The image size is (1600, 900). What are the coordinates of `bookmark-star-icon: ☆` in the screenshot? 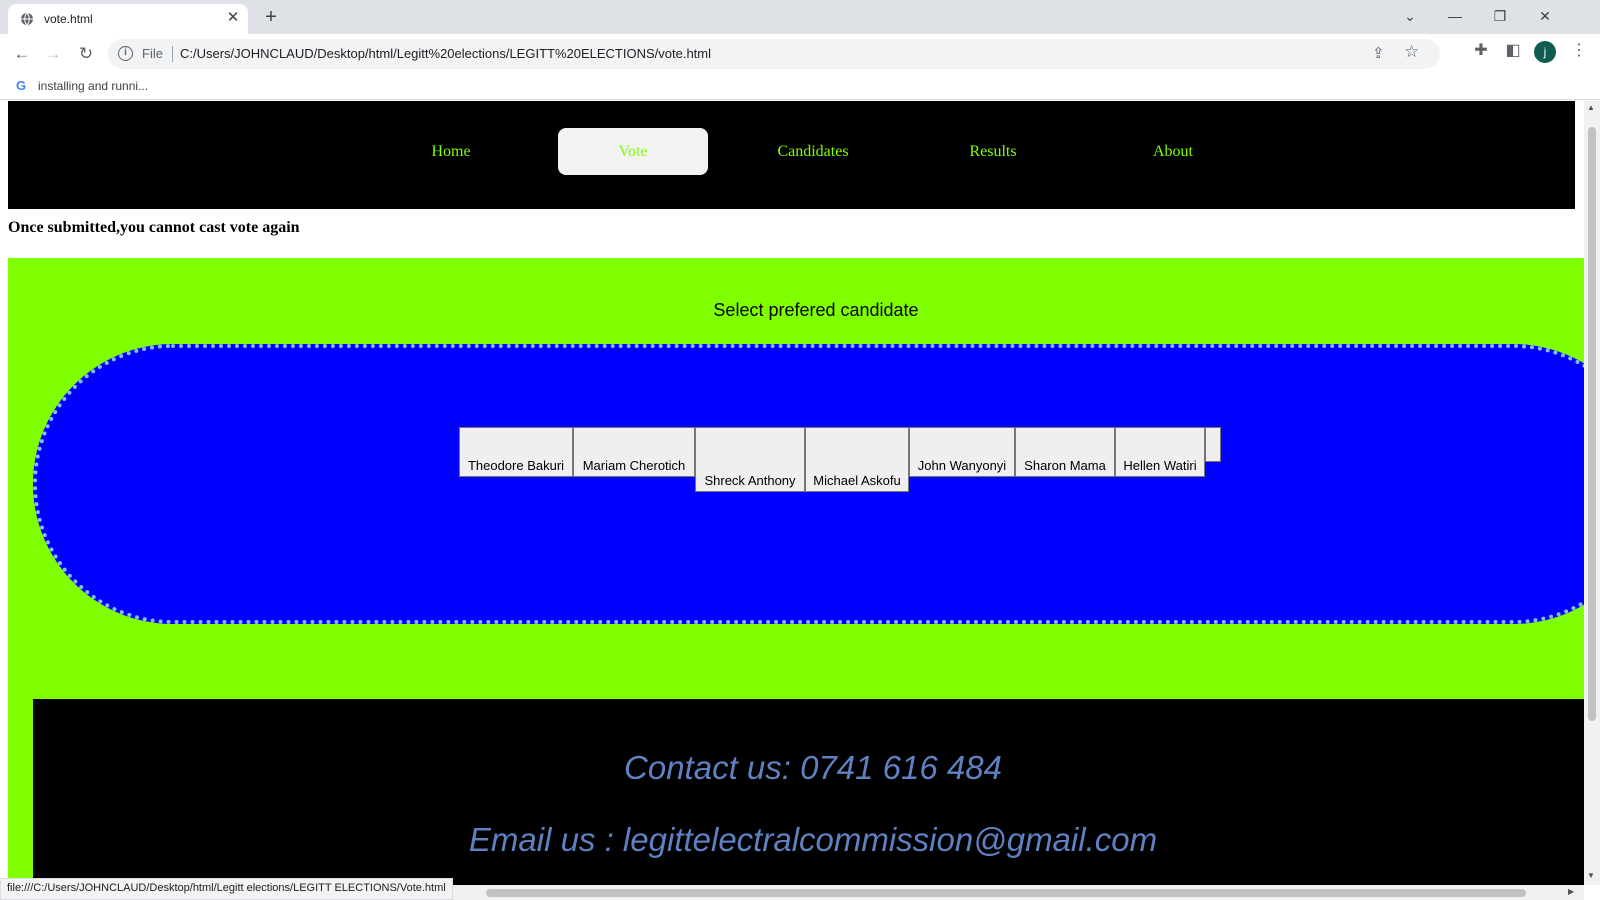 It's located at (1411, 52).